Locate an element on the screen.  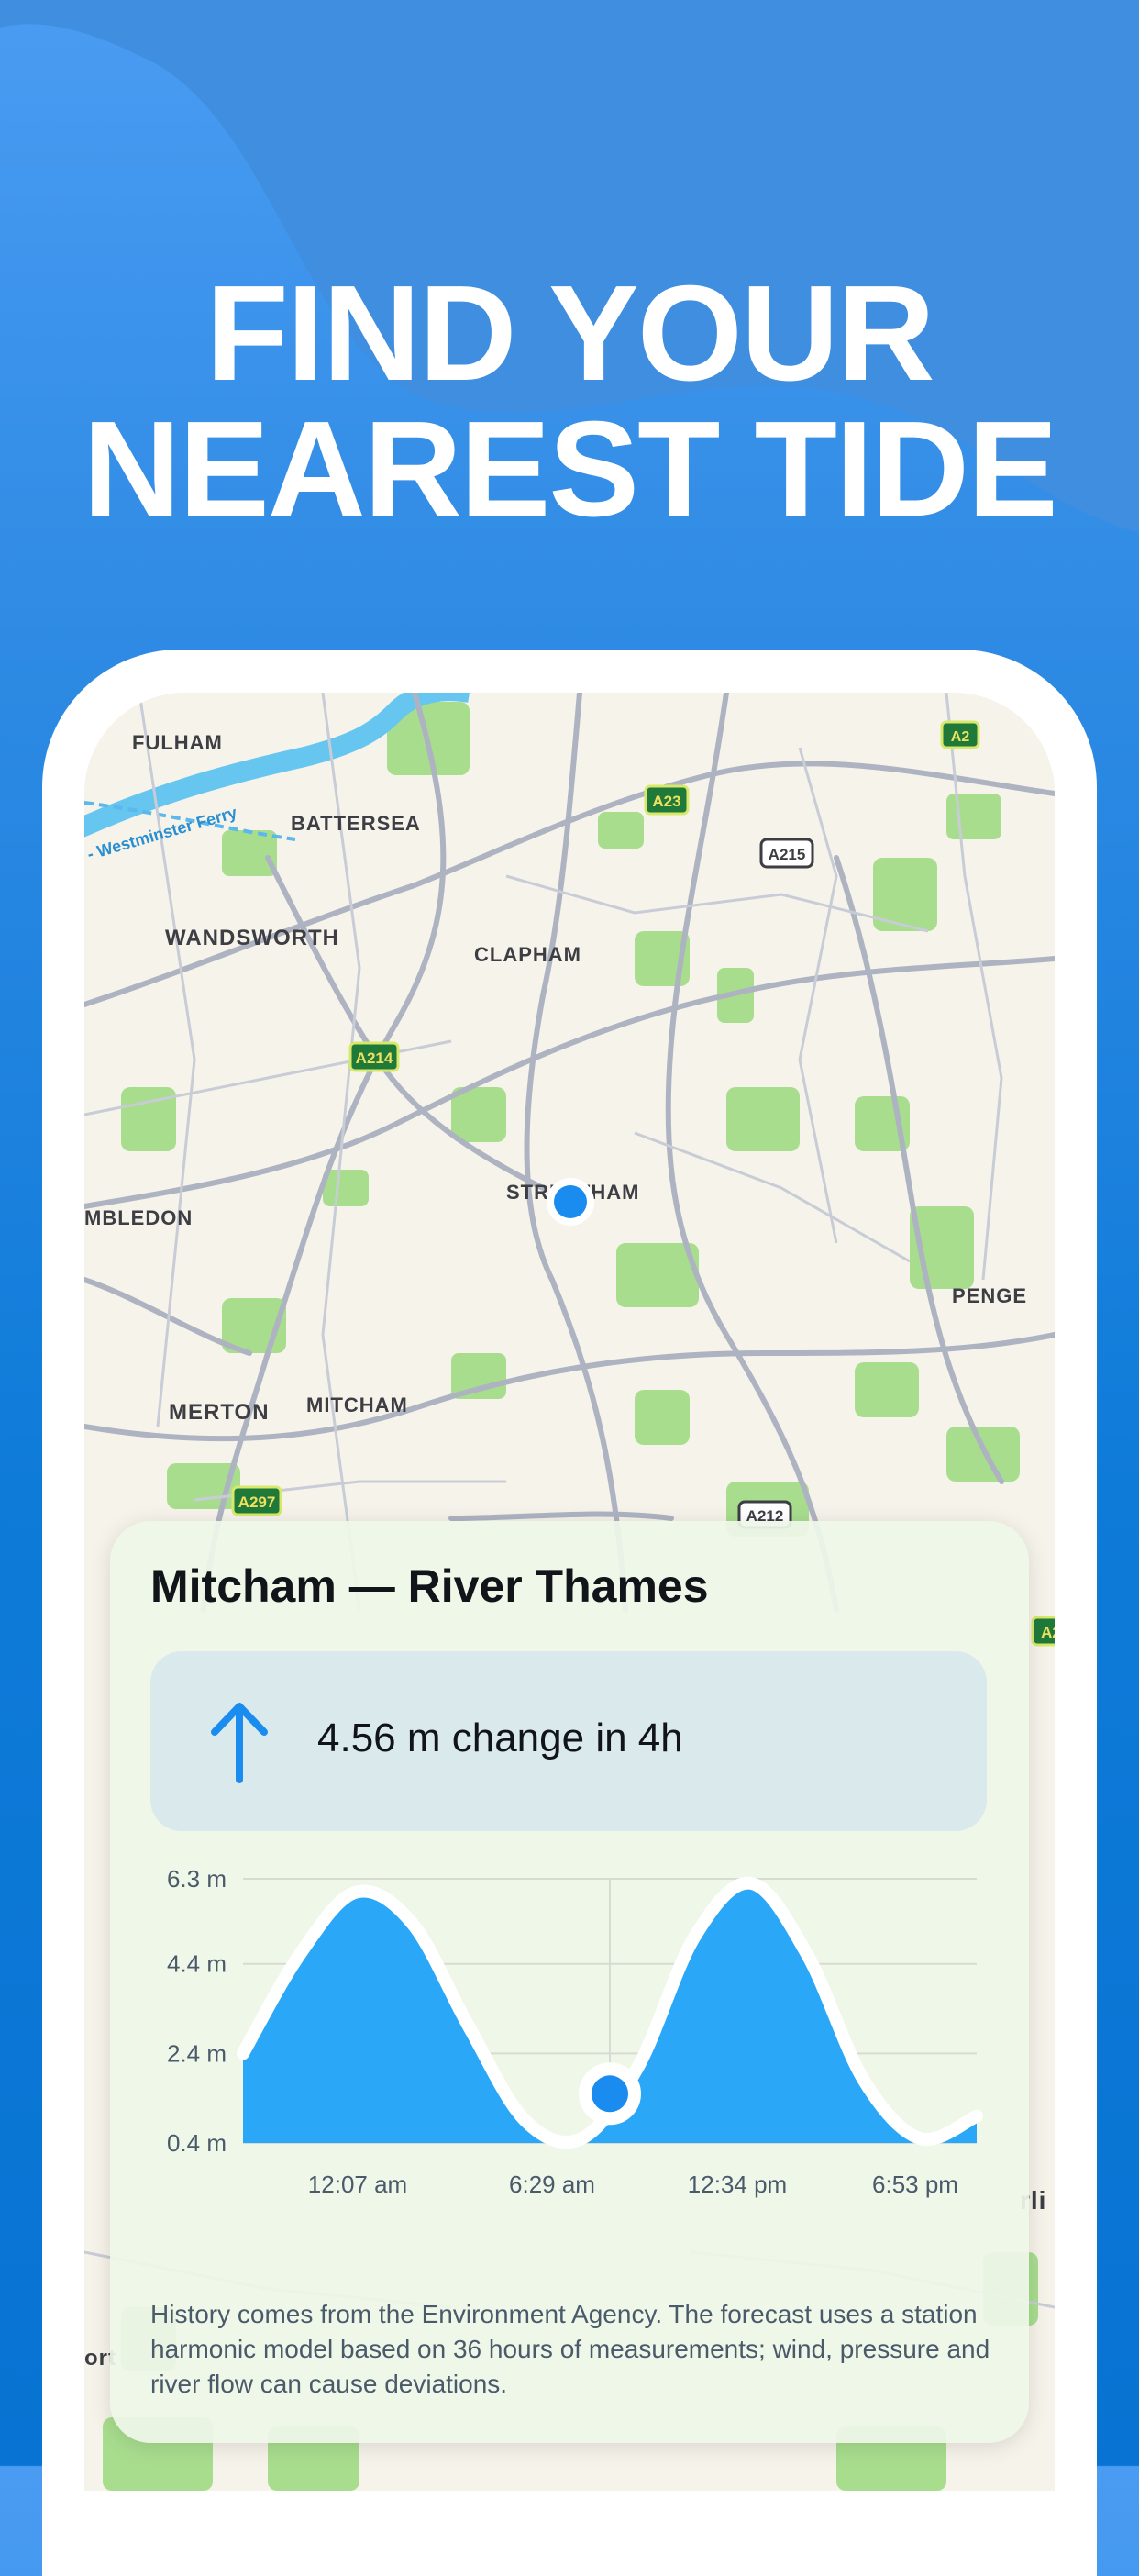
road-badge-a297: A297 is located at coordinates (256, 1500).